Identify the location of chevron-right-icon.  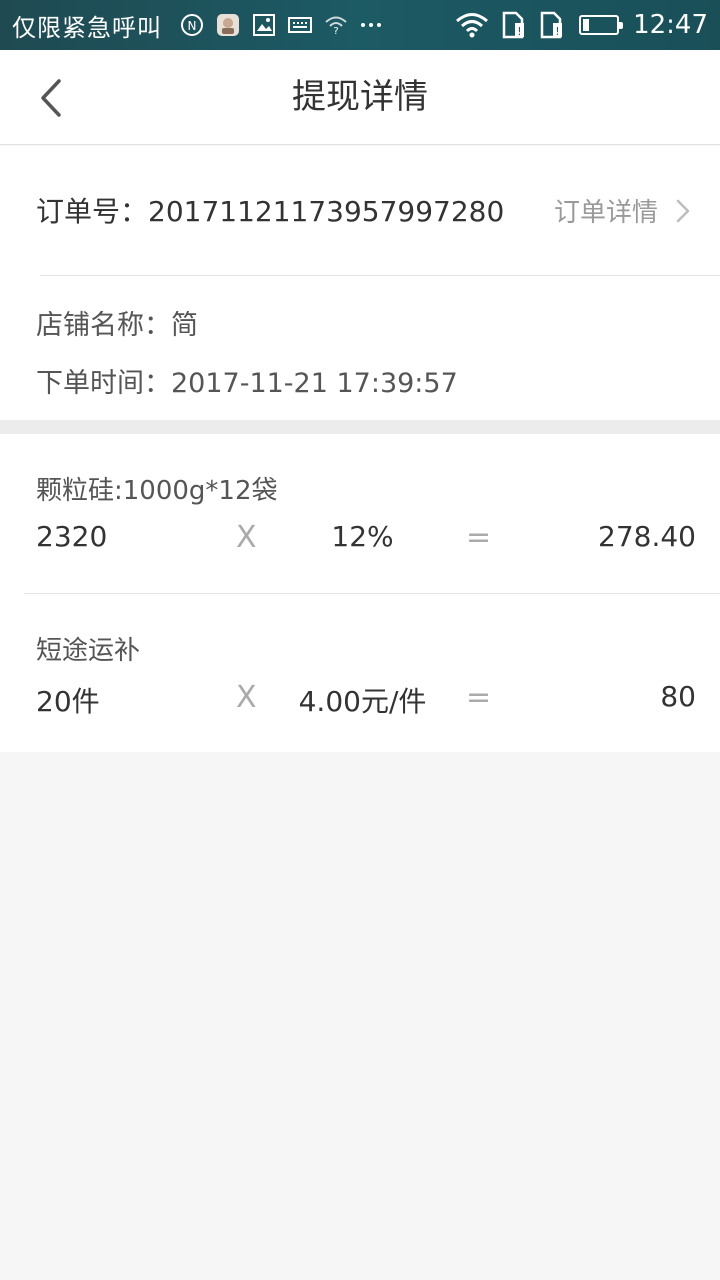
(683, 210).